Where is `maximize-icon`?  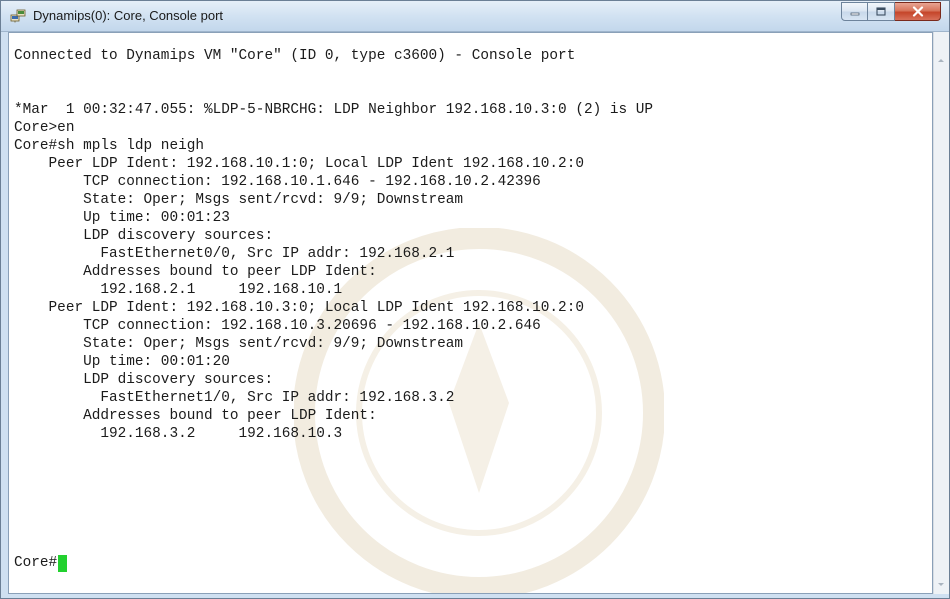
maximize-icon is located at coordinates (881, 11).